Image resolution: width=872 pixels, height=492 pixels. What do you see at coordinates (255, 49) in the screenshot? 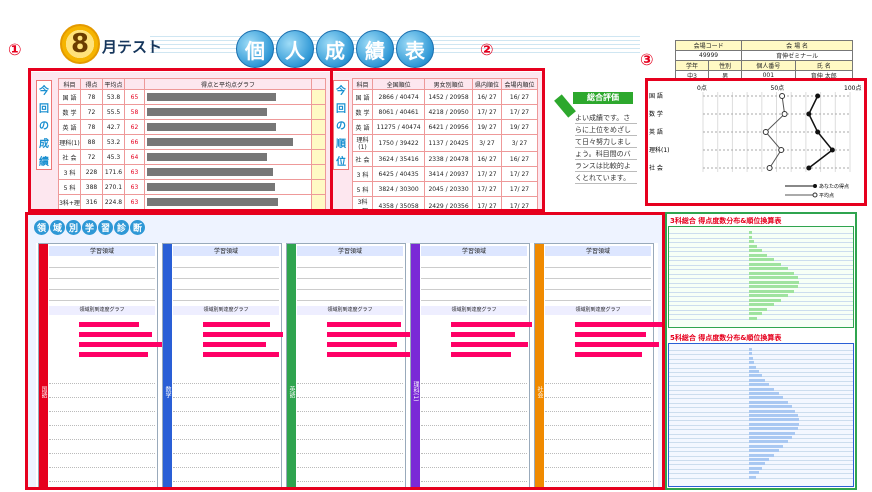
I see `title-char: 個` at bounding box center [255, 49].